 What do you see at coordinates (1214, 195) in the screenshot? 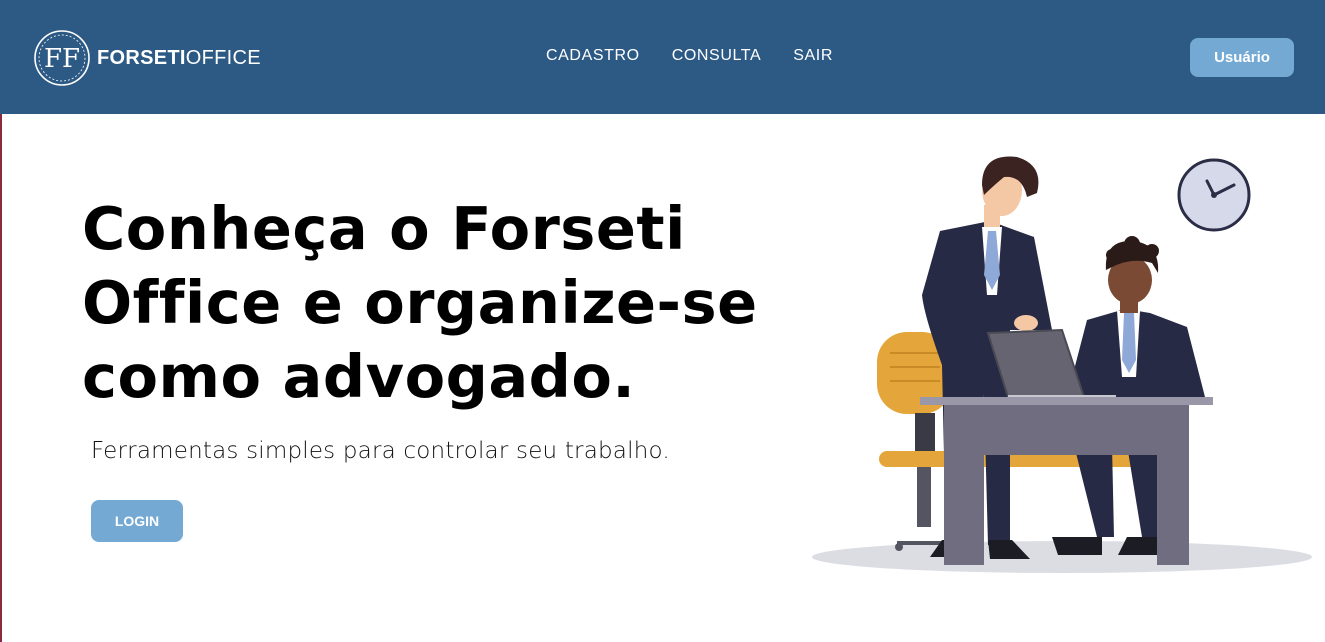
I see `wall-clock-icon` at bounding box center [1214, 195].